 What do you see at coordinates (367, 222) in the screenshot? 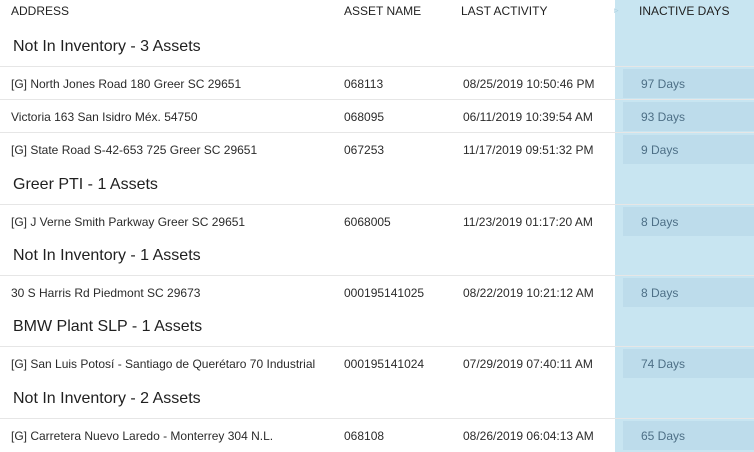
I see `asset-name-cell: 6068005` at bounding box center [367, 222].